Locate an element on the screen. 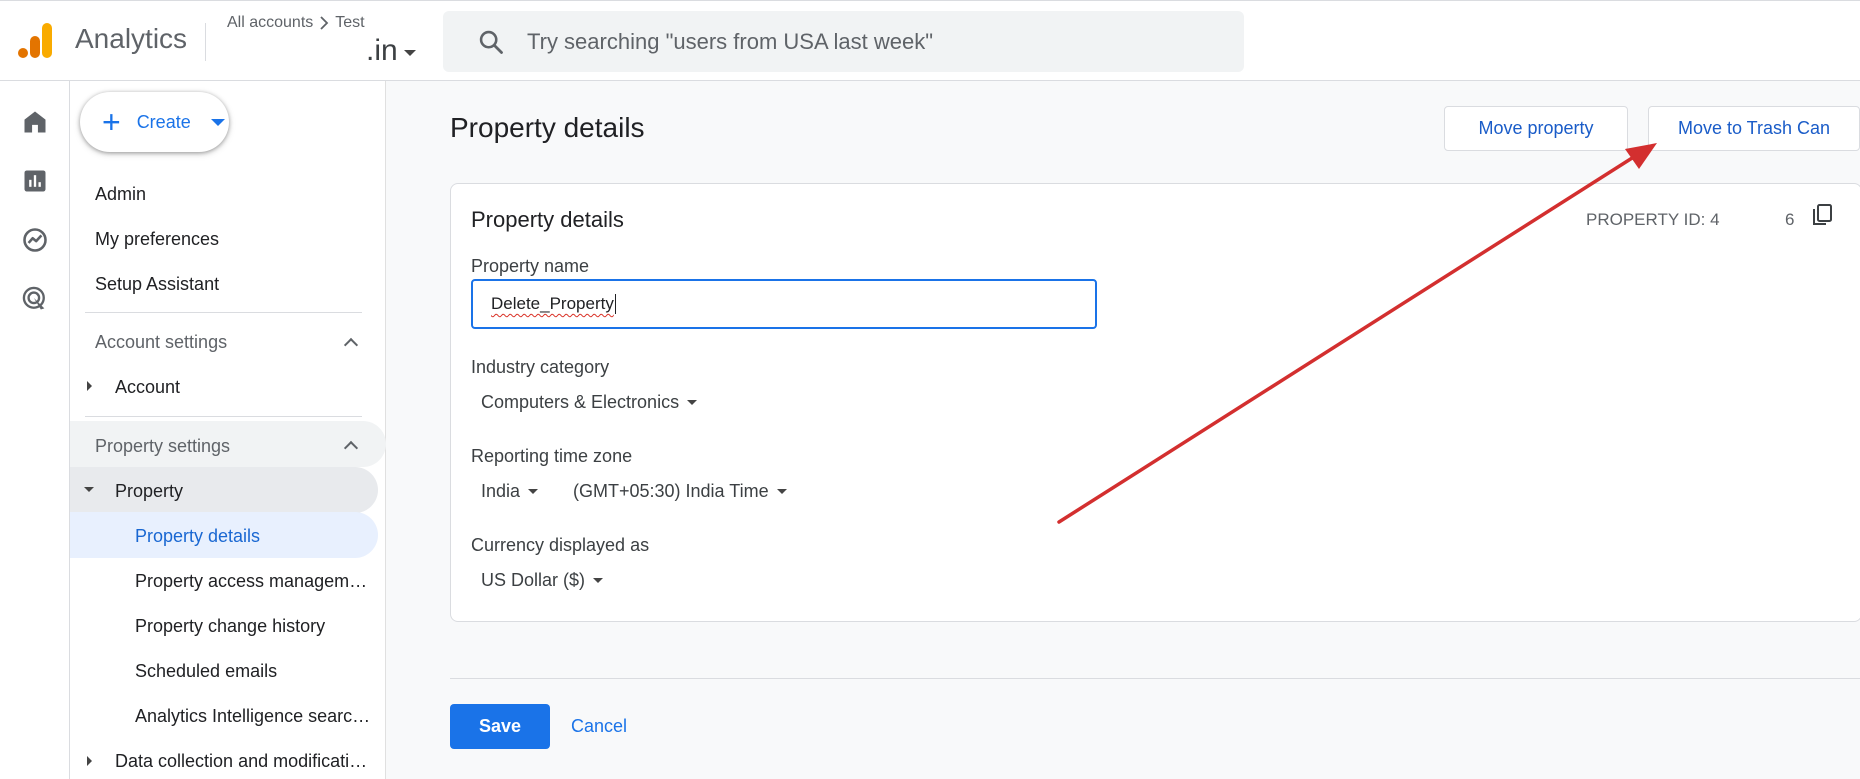  sidebar-item-data-collection: Data collection and modifications is located at coordinates (243, 761).